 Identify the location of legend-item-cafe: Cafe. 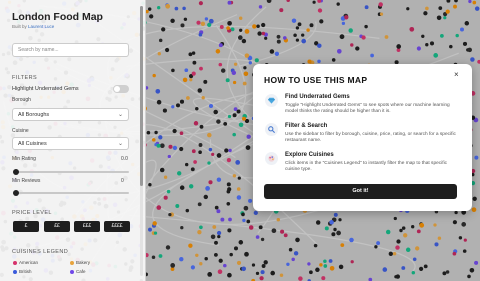
(78, 271).